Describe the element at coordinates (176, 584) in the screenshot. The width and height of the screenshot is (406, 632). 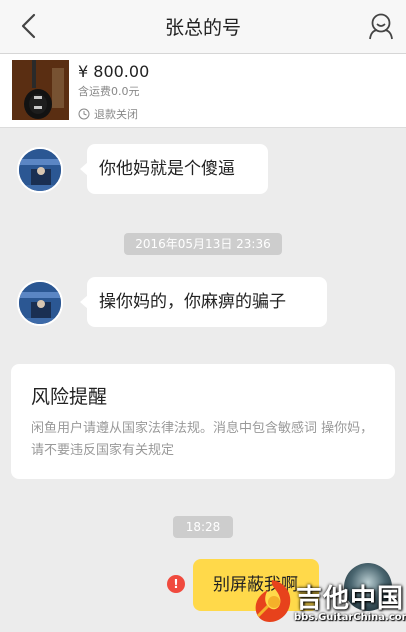
I see `send-failed-icon: !` at that location.